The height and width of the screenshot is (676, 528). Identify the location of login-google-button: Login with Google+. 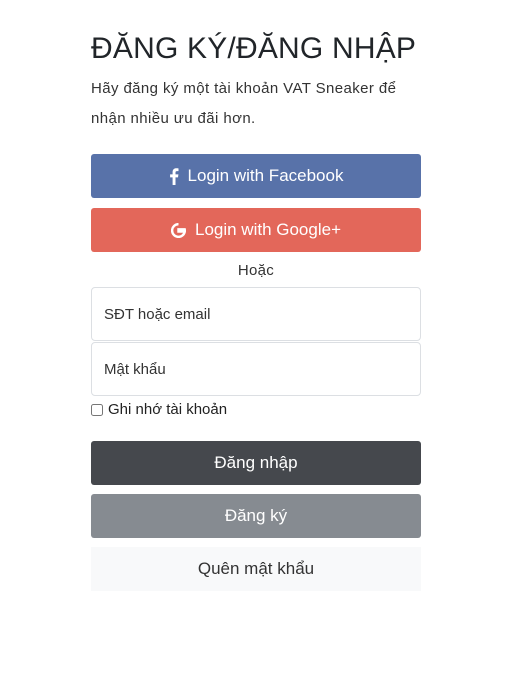
(256, 230).